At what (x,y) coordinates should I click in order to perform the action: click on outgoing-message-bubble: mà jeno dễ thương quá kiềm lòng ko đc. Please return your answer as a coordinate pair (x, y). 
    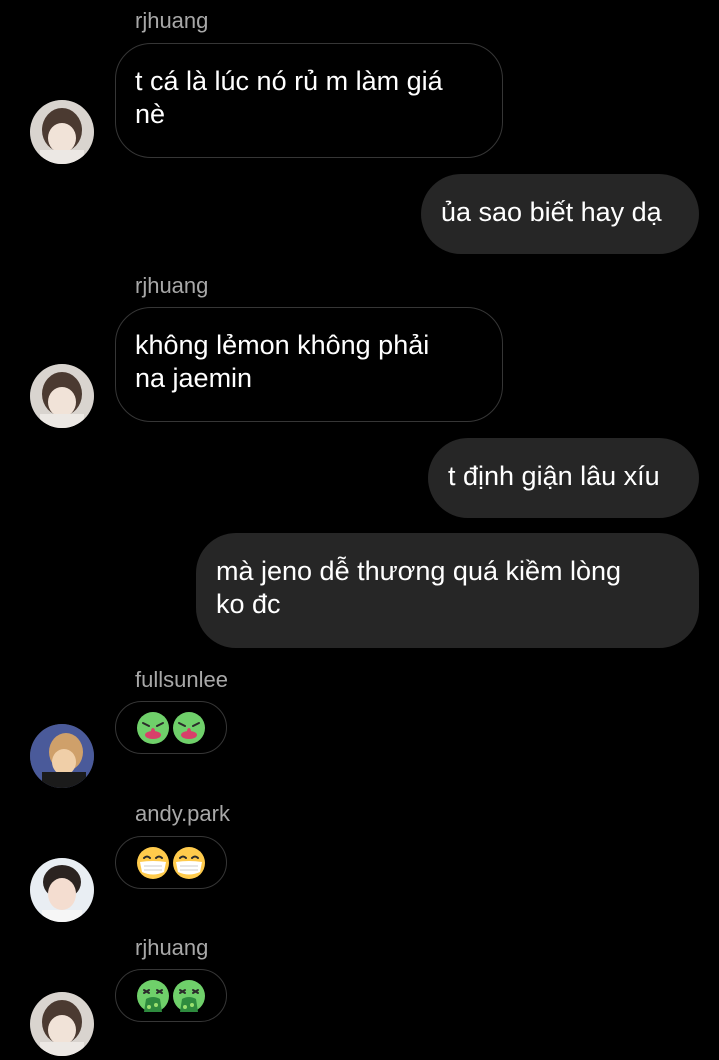
    Looking at the image, I should click on (447, 590).